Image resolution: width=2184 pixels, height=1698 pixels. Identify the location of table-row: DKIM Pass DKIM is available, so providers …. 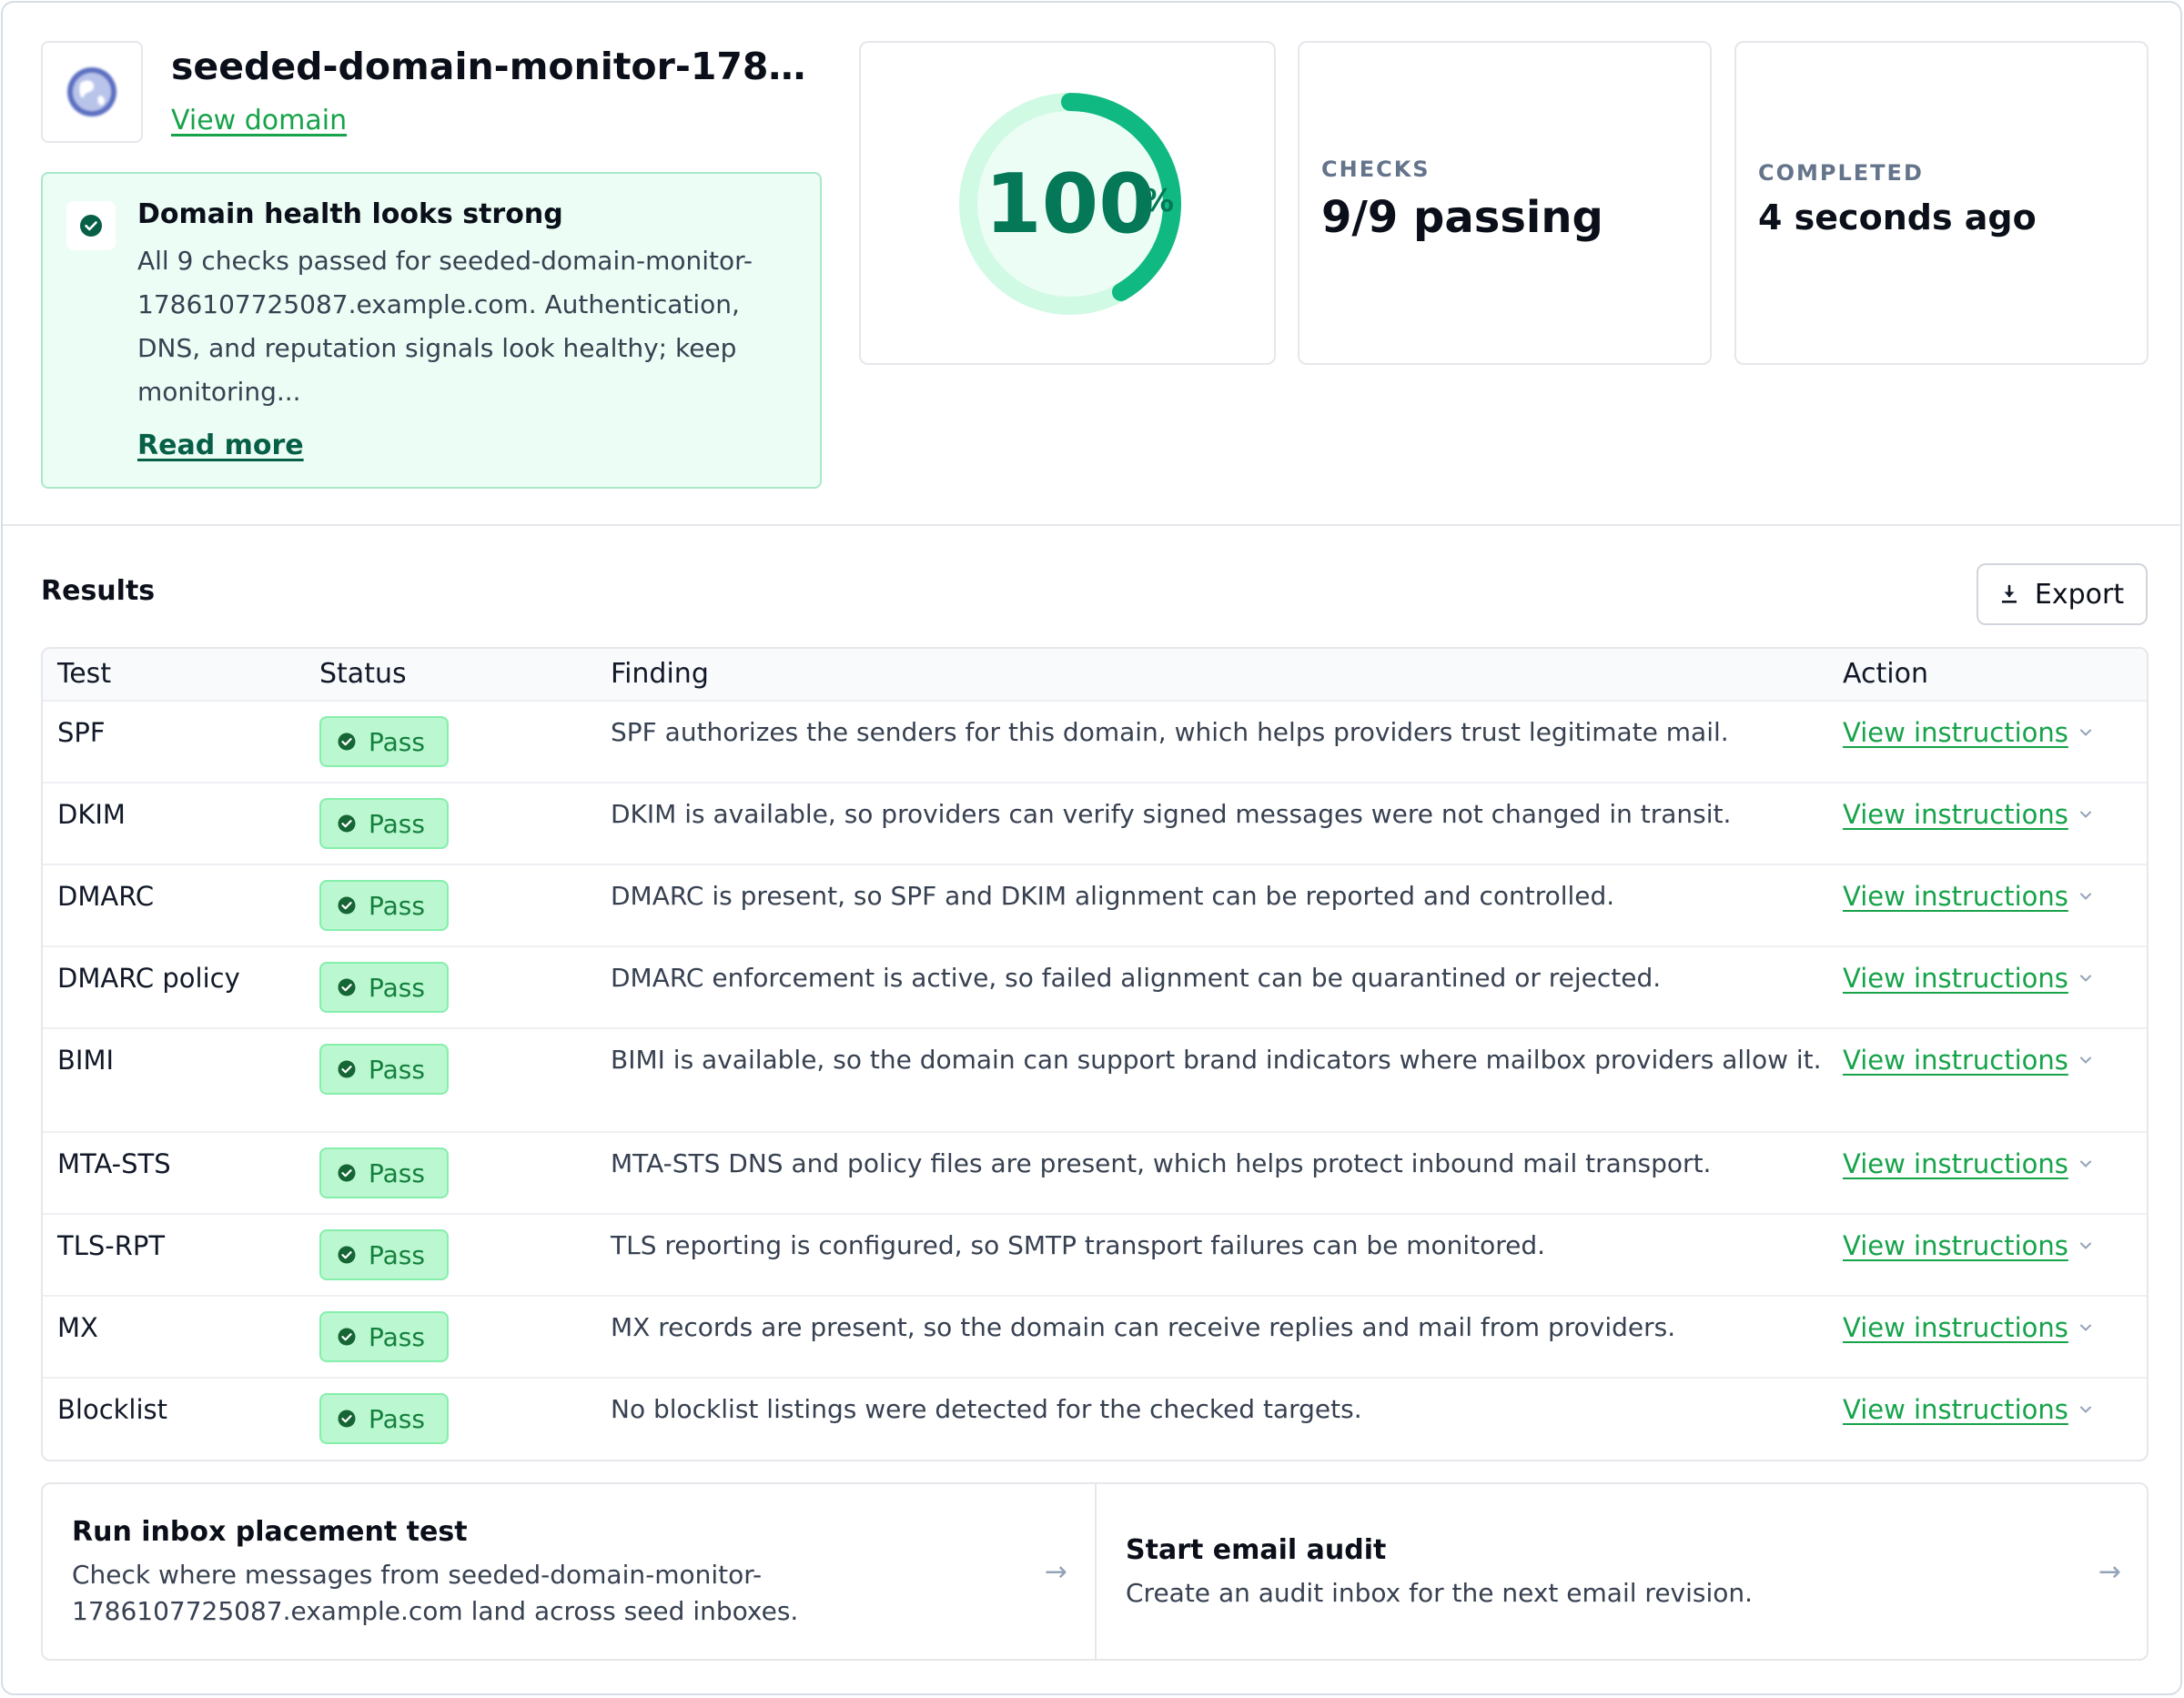
(1095, 824).